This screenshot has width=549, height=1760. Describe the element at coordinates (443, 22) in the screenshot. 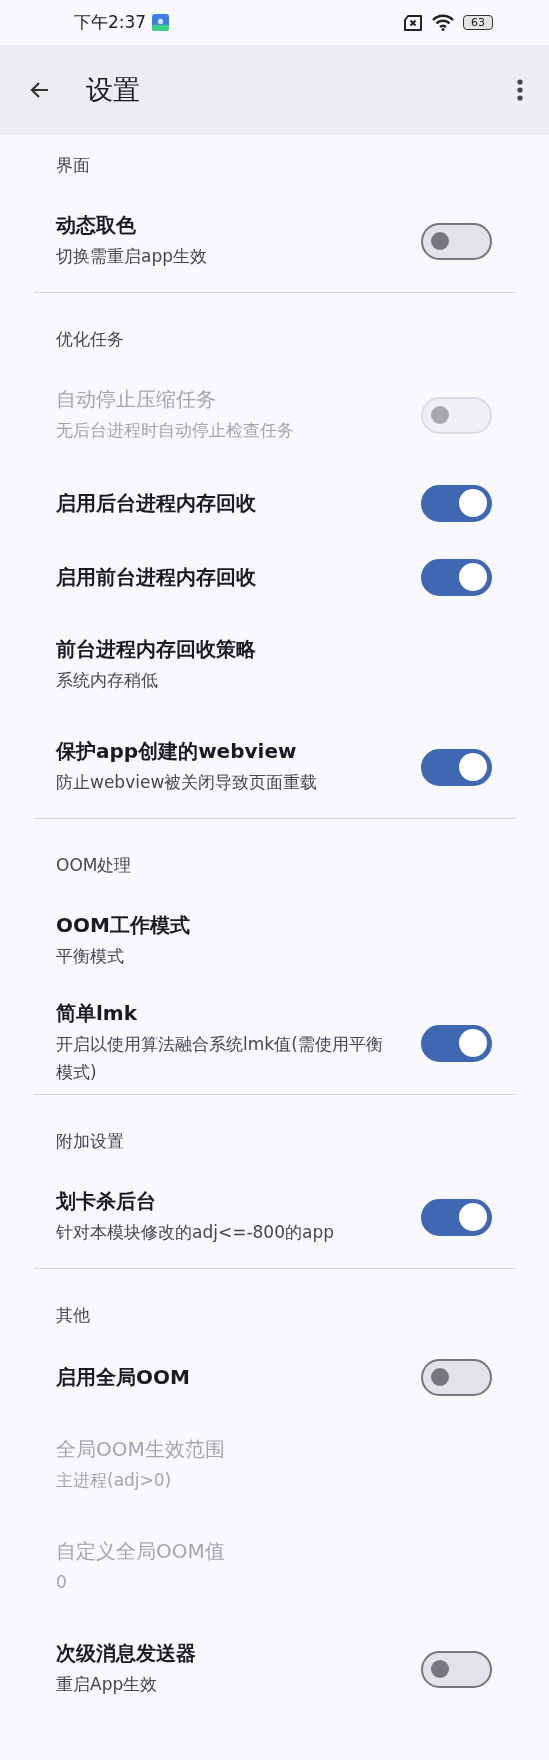

I see `wifi-icon` at that location.